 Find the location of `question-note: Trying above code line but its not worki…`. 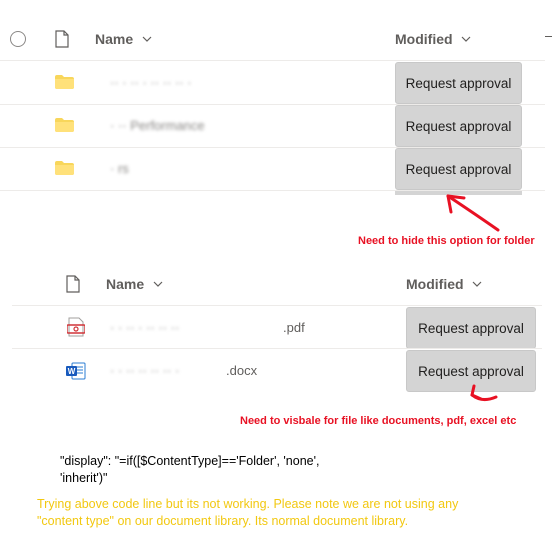

question-note: Trying above code line but its not worki… is located at coordinates (248, 512).